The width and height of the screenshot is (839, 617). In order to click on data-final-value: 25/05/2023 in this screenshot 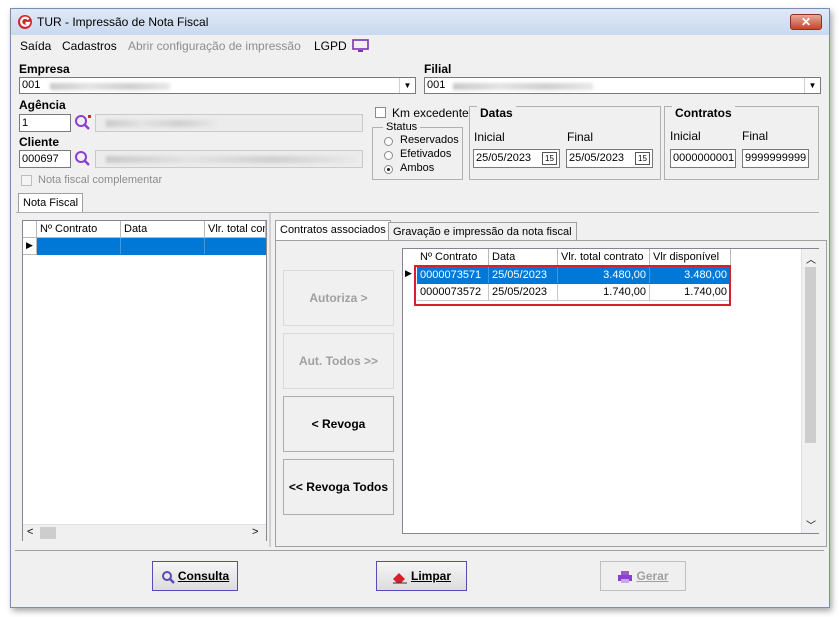, I will do `click(597, 158)`.